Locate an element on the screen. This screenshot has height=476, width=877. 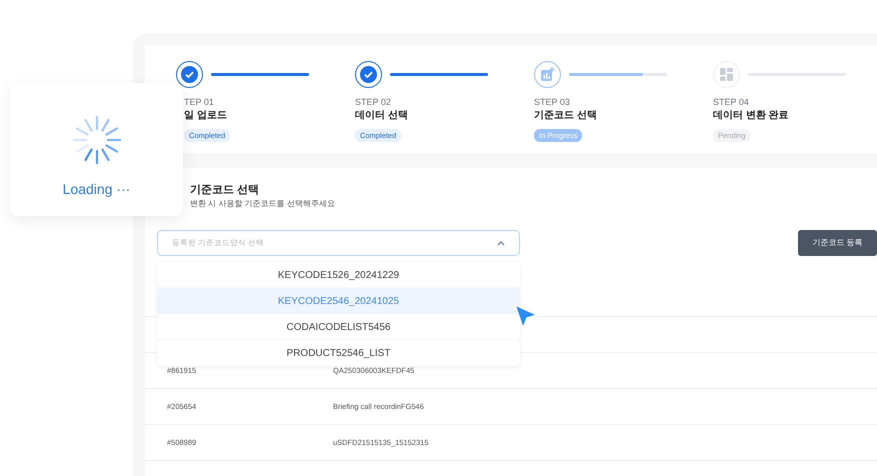
register-button: 기준코드 등록 is located at coordinates (837, 243).